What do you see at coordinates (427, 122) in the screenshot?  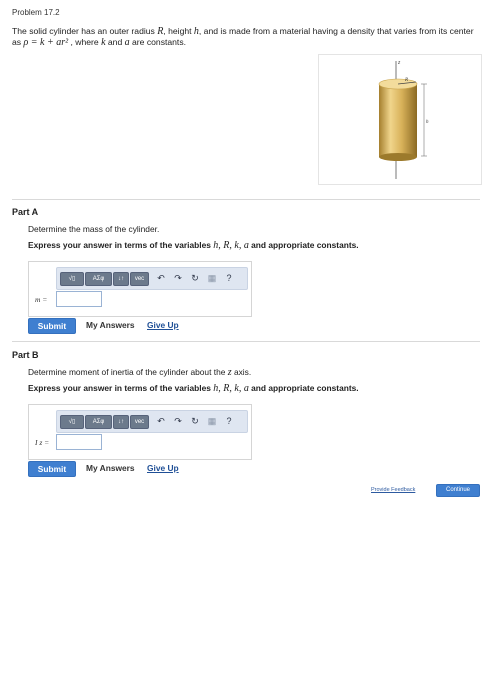 I see `height-label: h` at bounding box center [427, 122].